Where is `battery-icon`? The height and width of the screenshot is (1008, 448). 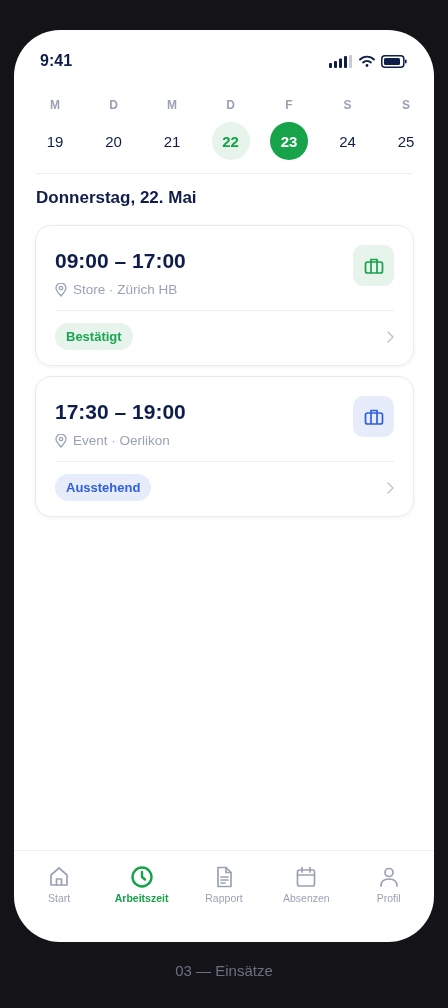
battery-icon is located at coordinates (394, 61).